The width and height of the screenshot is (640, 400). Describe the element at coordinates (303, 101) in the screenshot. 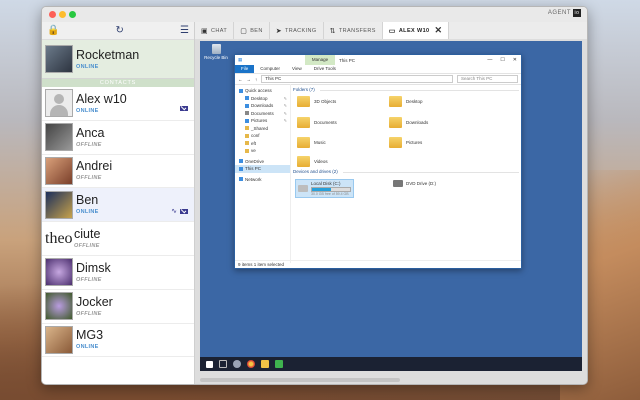

I see `3d-objects-icon` at that location.